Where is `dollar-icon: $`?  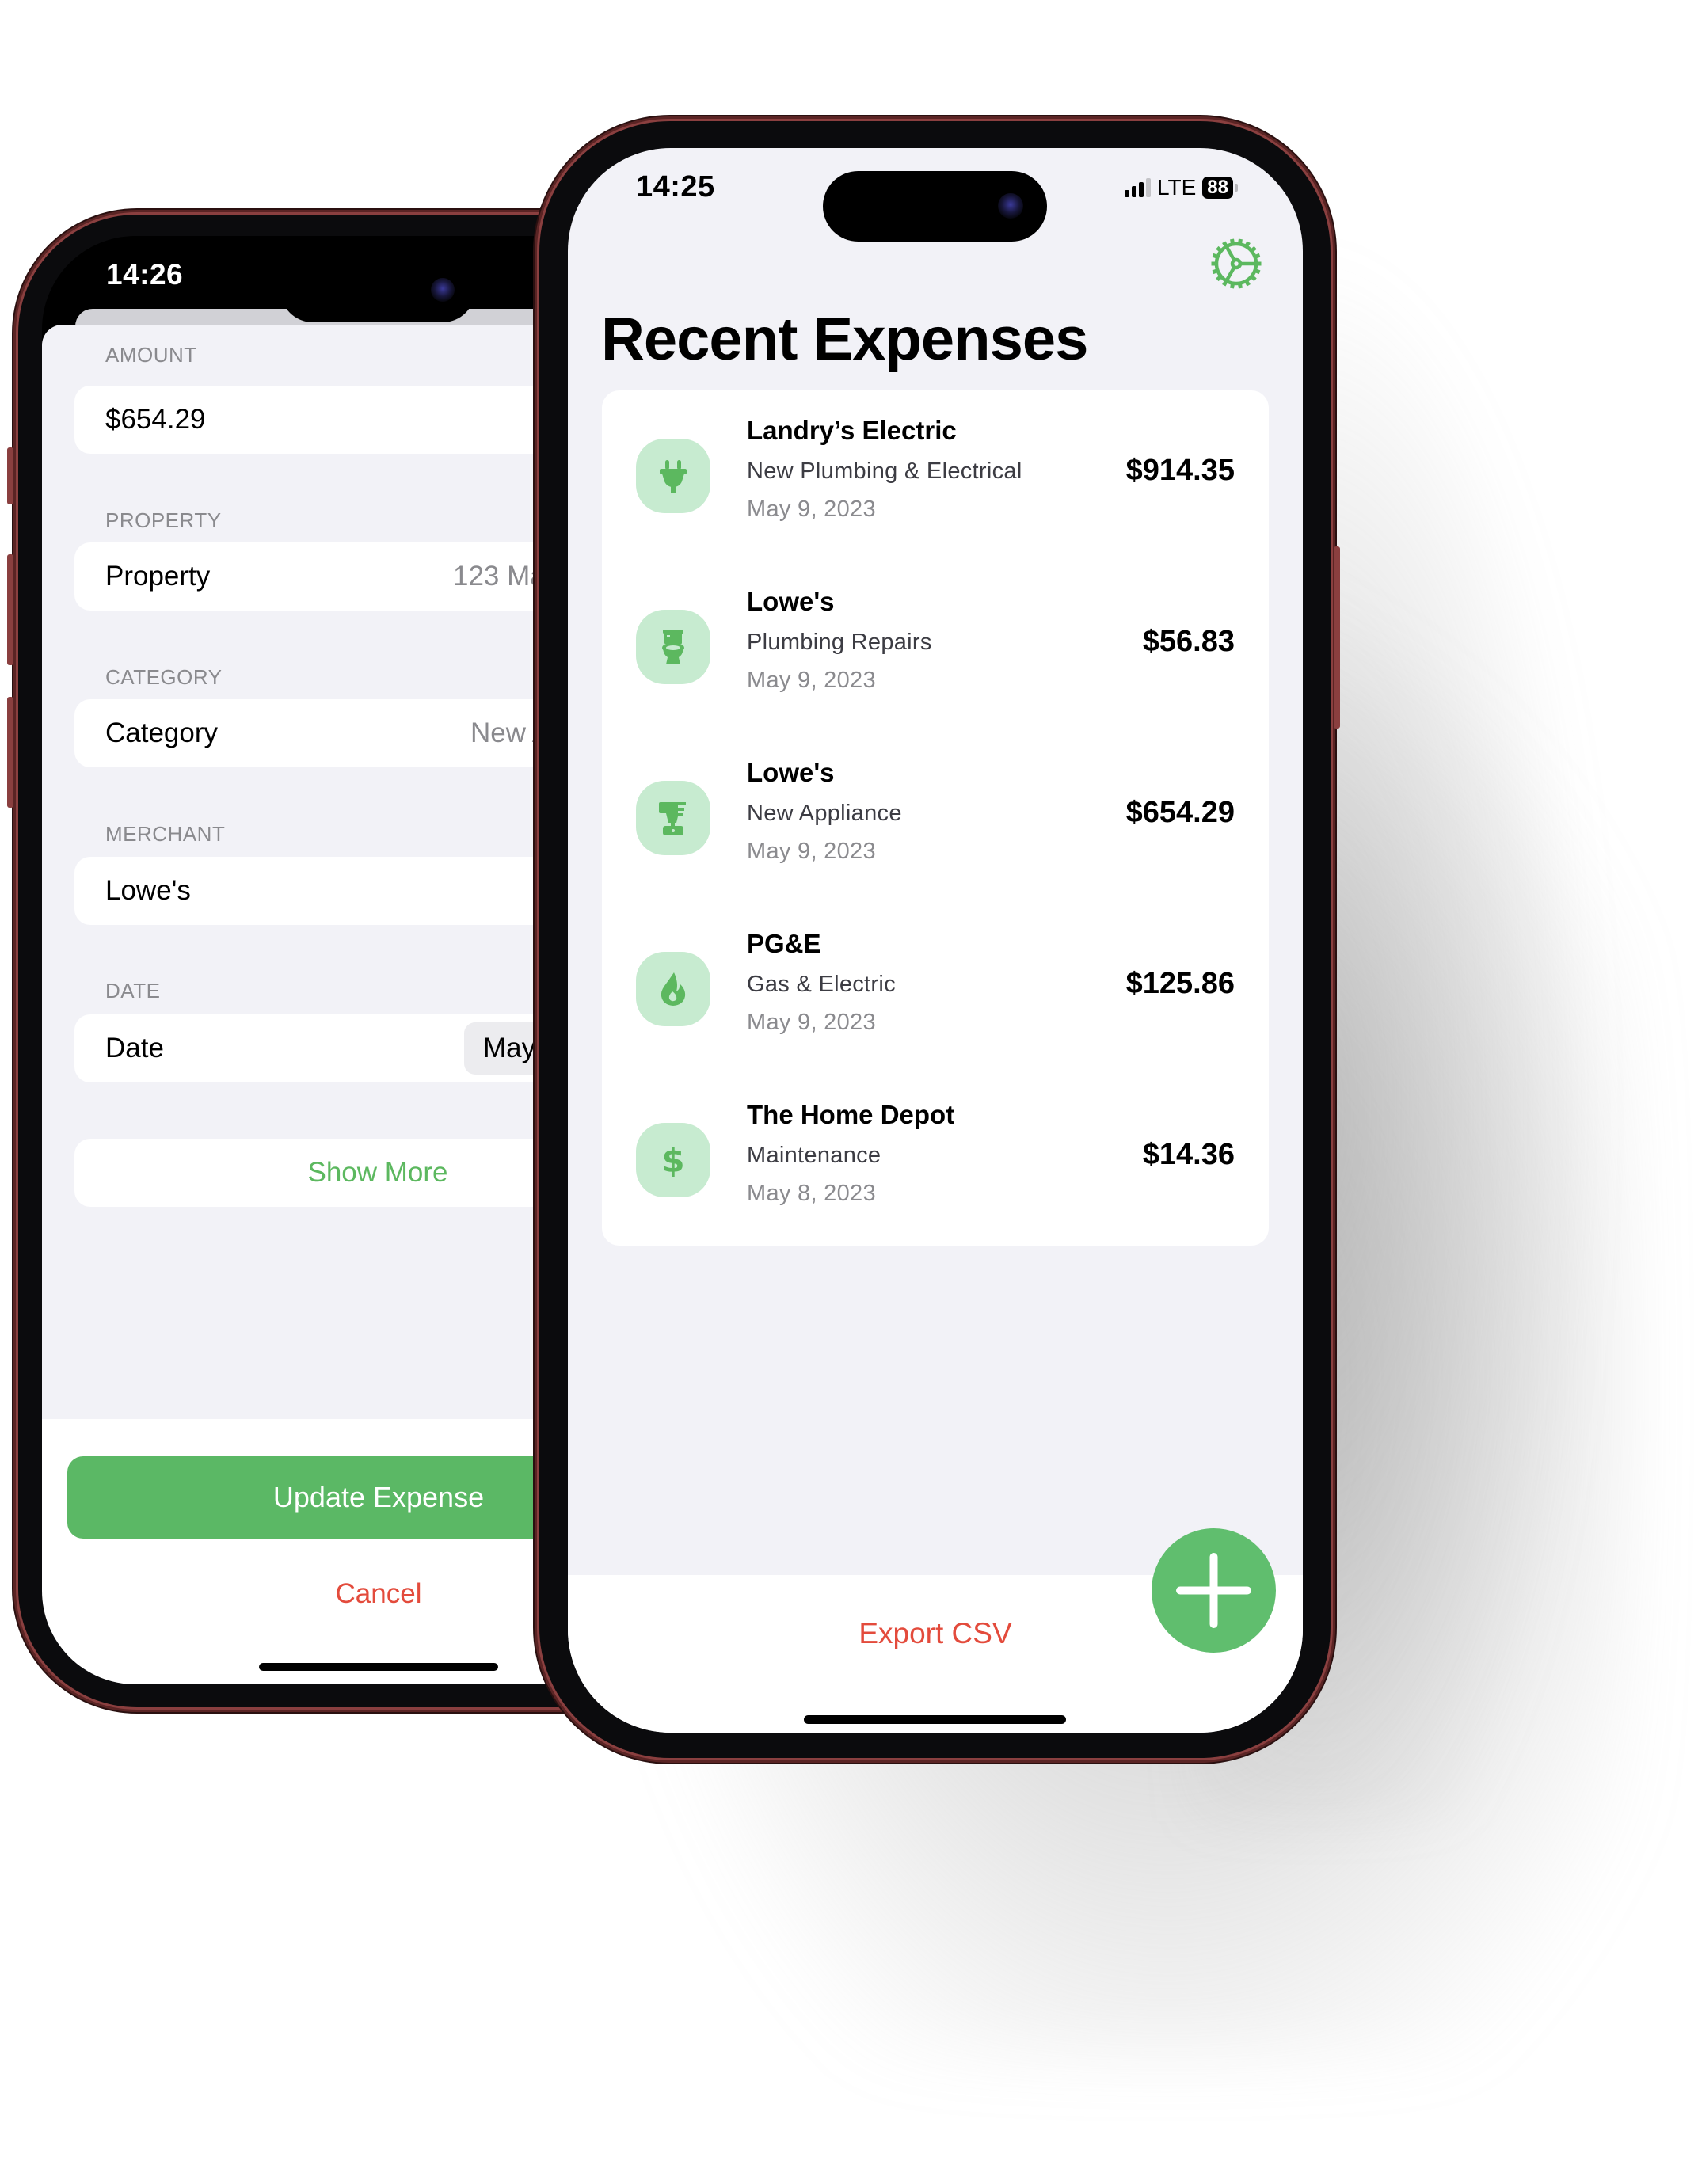 dollar-icon: $ is located at coordinates (673, 1160).